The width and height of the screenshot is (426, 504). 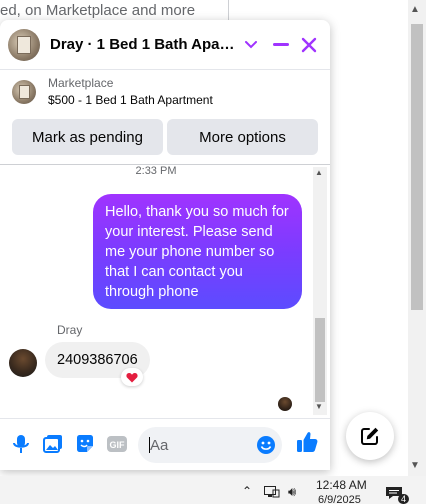 I want to click on sender-name: Dray, so click(x=70, y=330).